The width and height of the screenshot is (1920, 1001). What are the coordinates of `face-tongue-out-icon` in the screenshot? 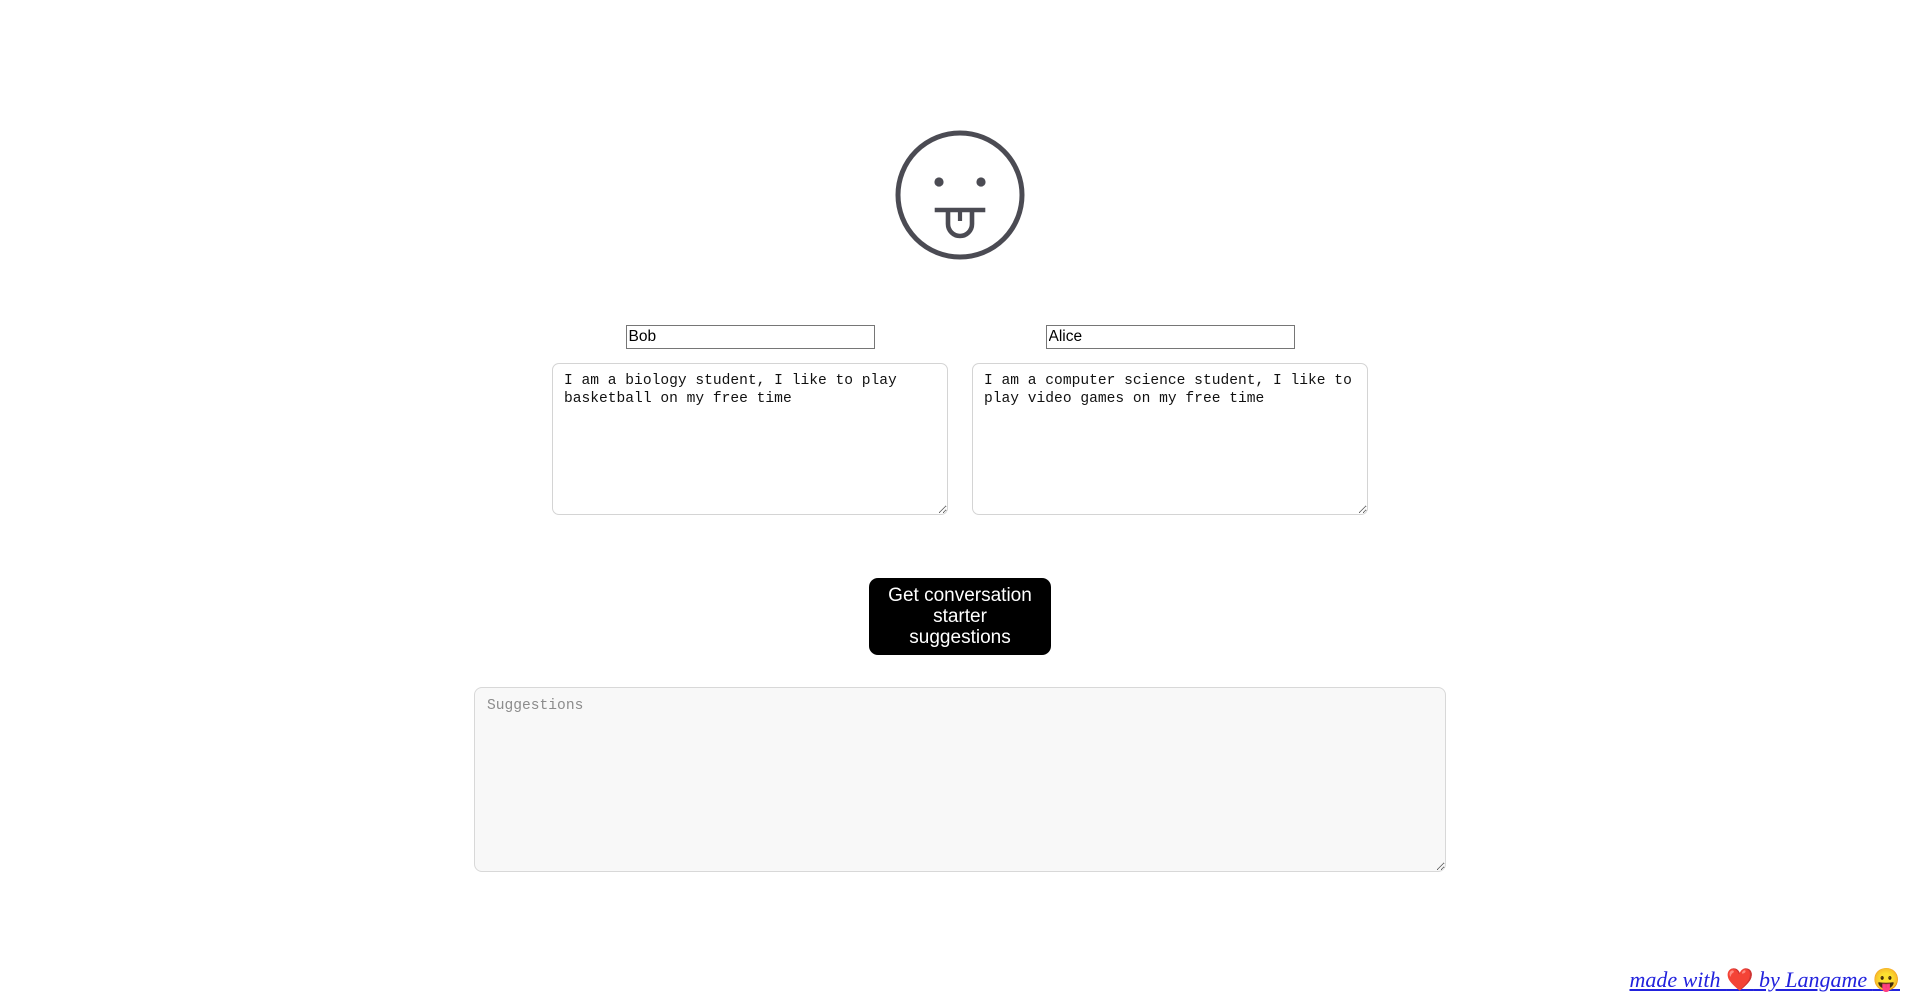 It's located at (960, 195).